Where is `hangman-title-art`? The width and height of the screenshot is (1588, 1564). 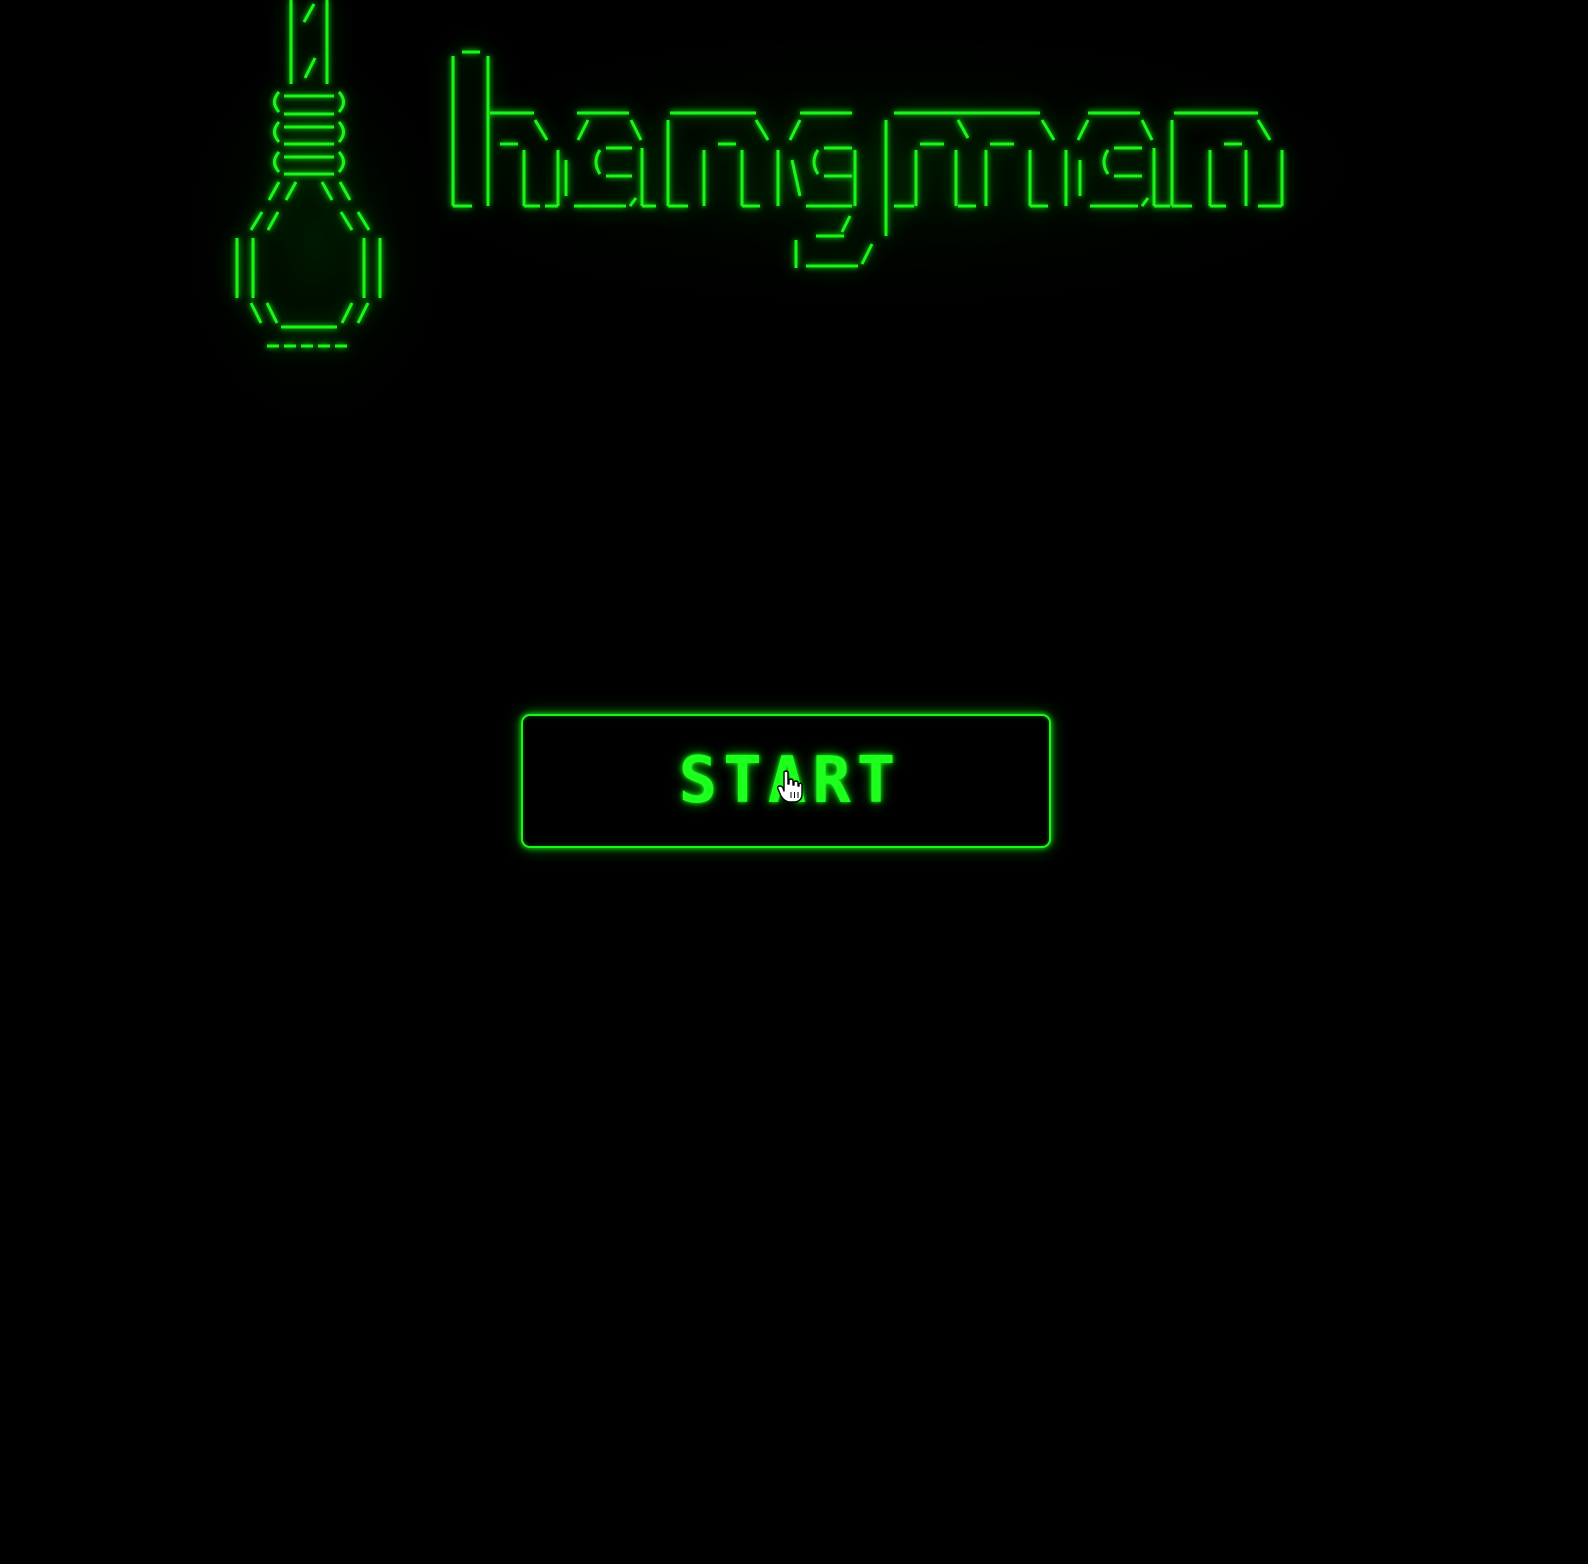 hangman-title-art is located at coordinates (867, 159).